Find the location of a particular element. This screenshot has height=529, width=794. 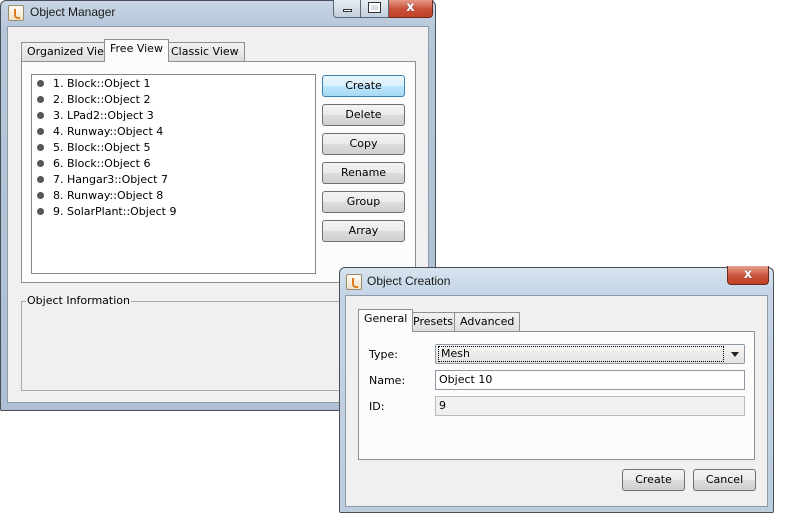

list-item: 8. Runway::Object 8 is located at coordinates (99, 196).